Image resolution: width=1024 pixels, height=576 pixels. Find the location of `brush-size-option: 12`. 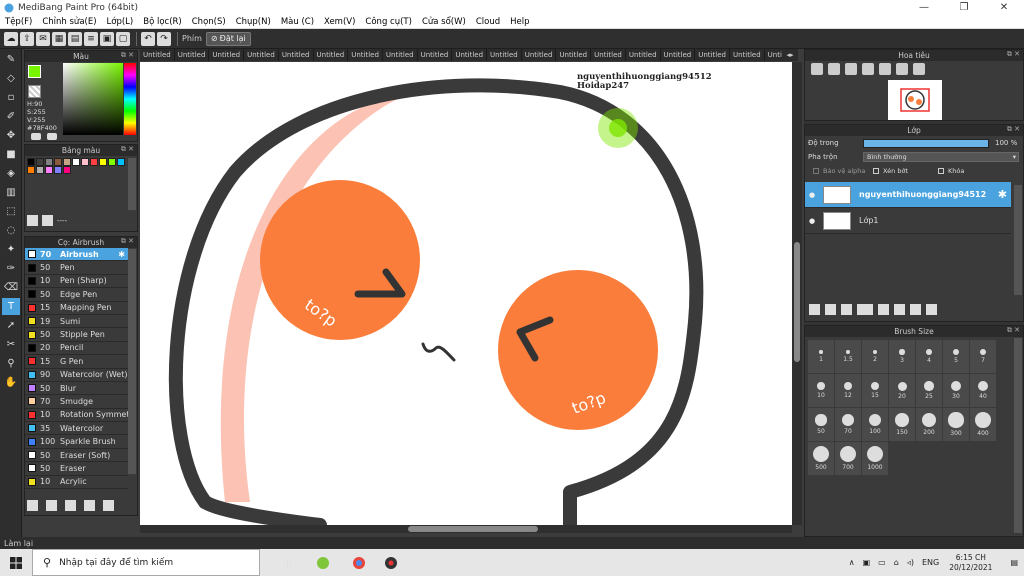

brush-size-option: 12 is located at coordinates (848, 390).